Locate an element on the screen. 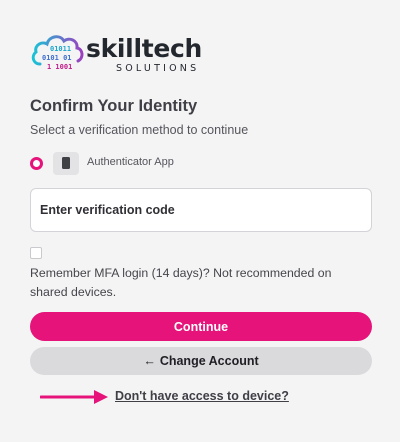 The image size is (400, 442). logo-name: skilltech is located at coordinates (144, 48).